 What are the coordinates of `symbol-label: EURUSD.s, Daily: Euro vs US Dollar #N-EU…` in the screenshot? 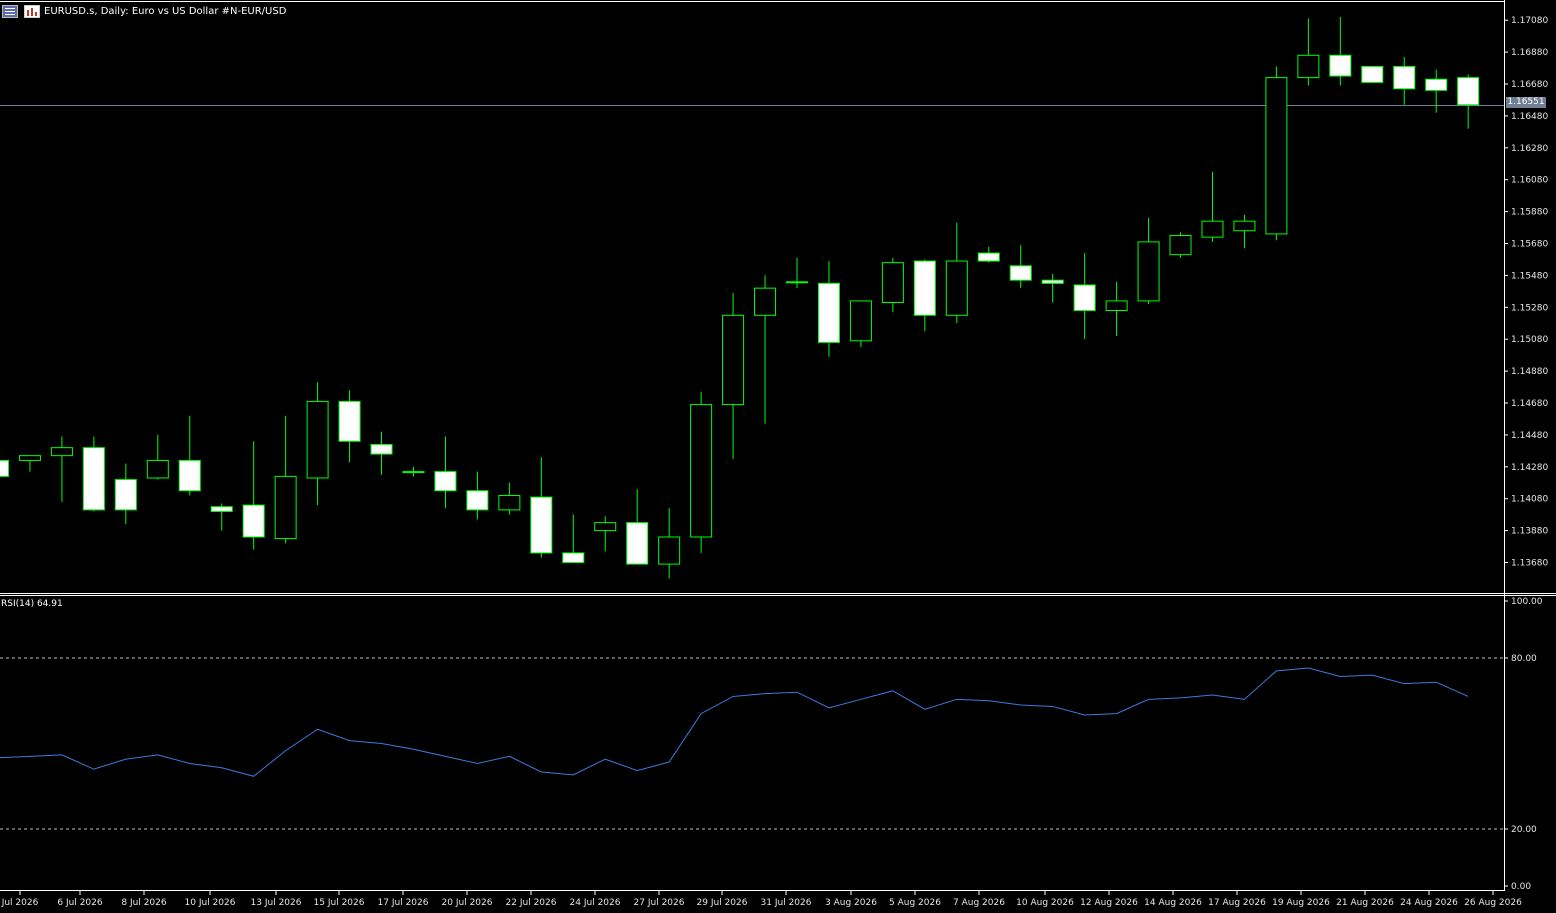 It's located at (165, 11).